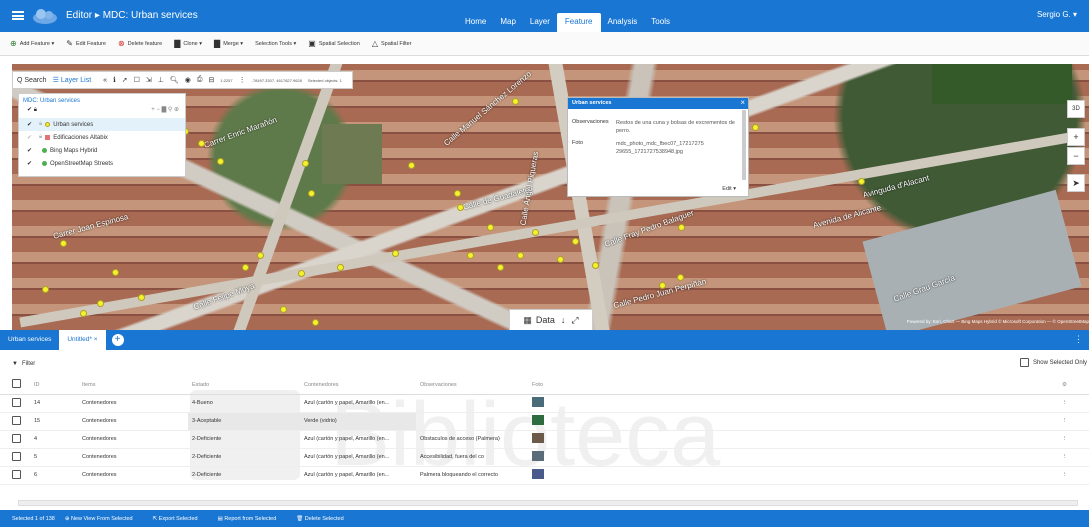 This screenshot has width=1089, height=527. Describe the element at coordinates (392, 43) in the screenshot. I see `spatial-filter-button: △ Spatial Filter` at that location.